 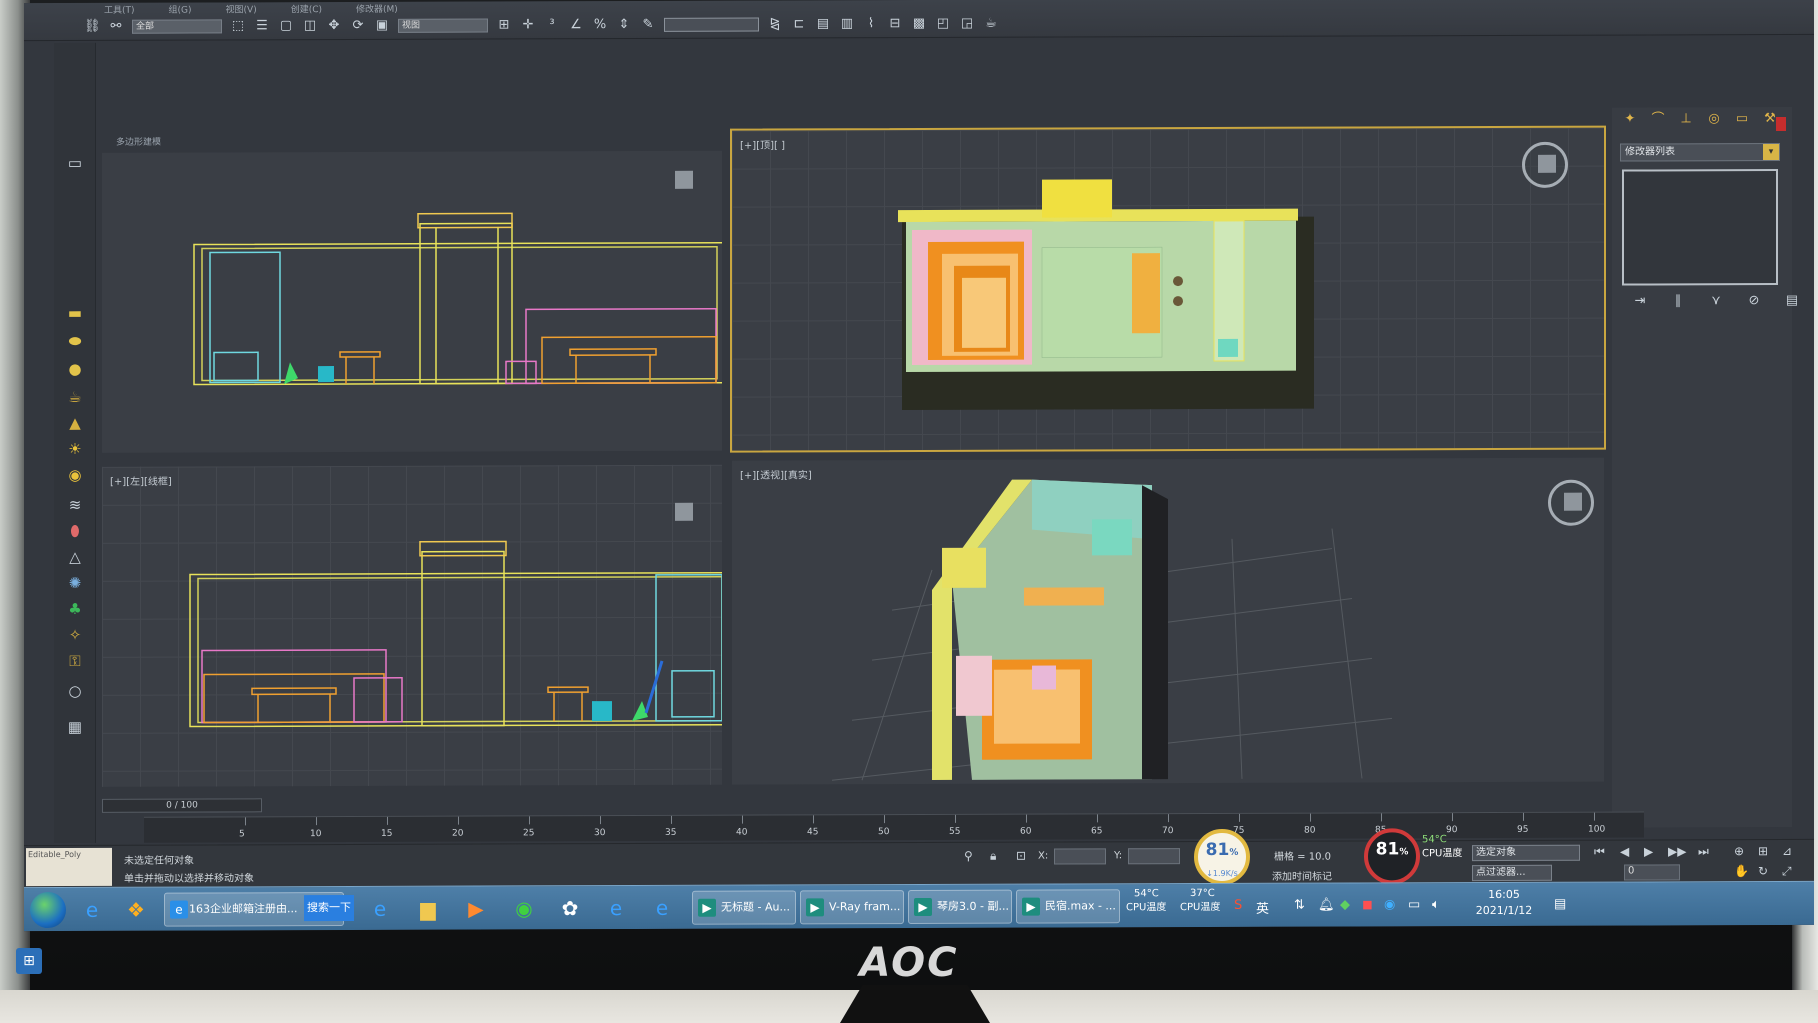 I want to click on material-editor-icon: ▩, so click(x=919, y=24).